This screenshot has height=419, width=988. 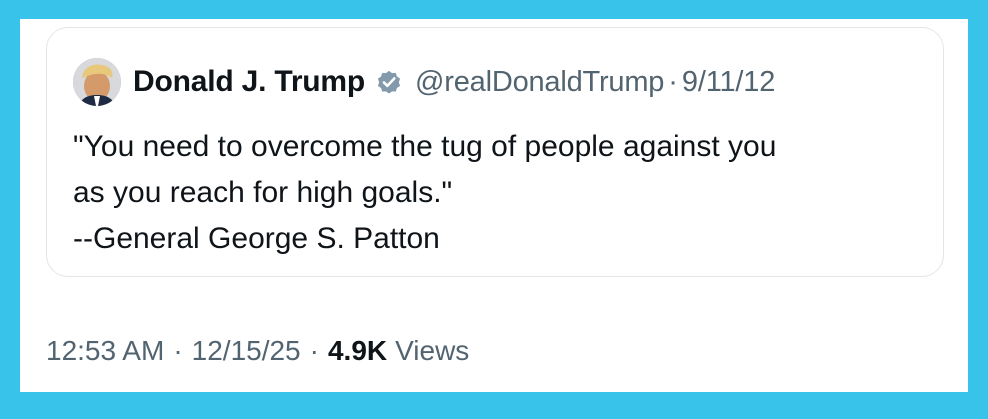 I want to click on avatar, so click(x=97, y=82).